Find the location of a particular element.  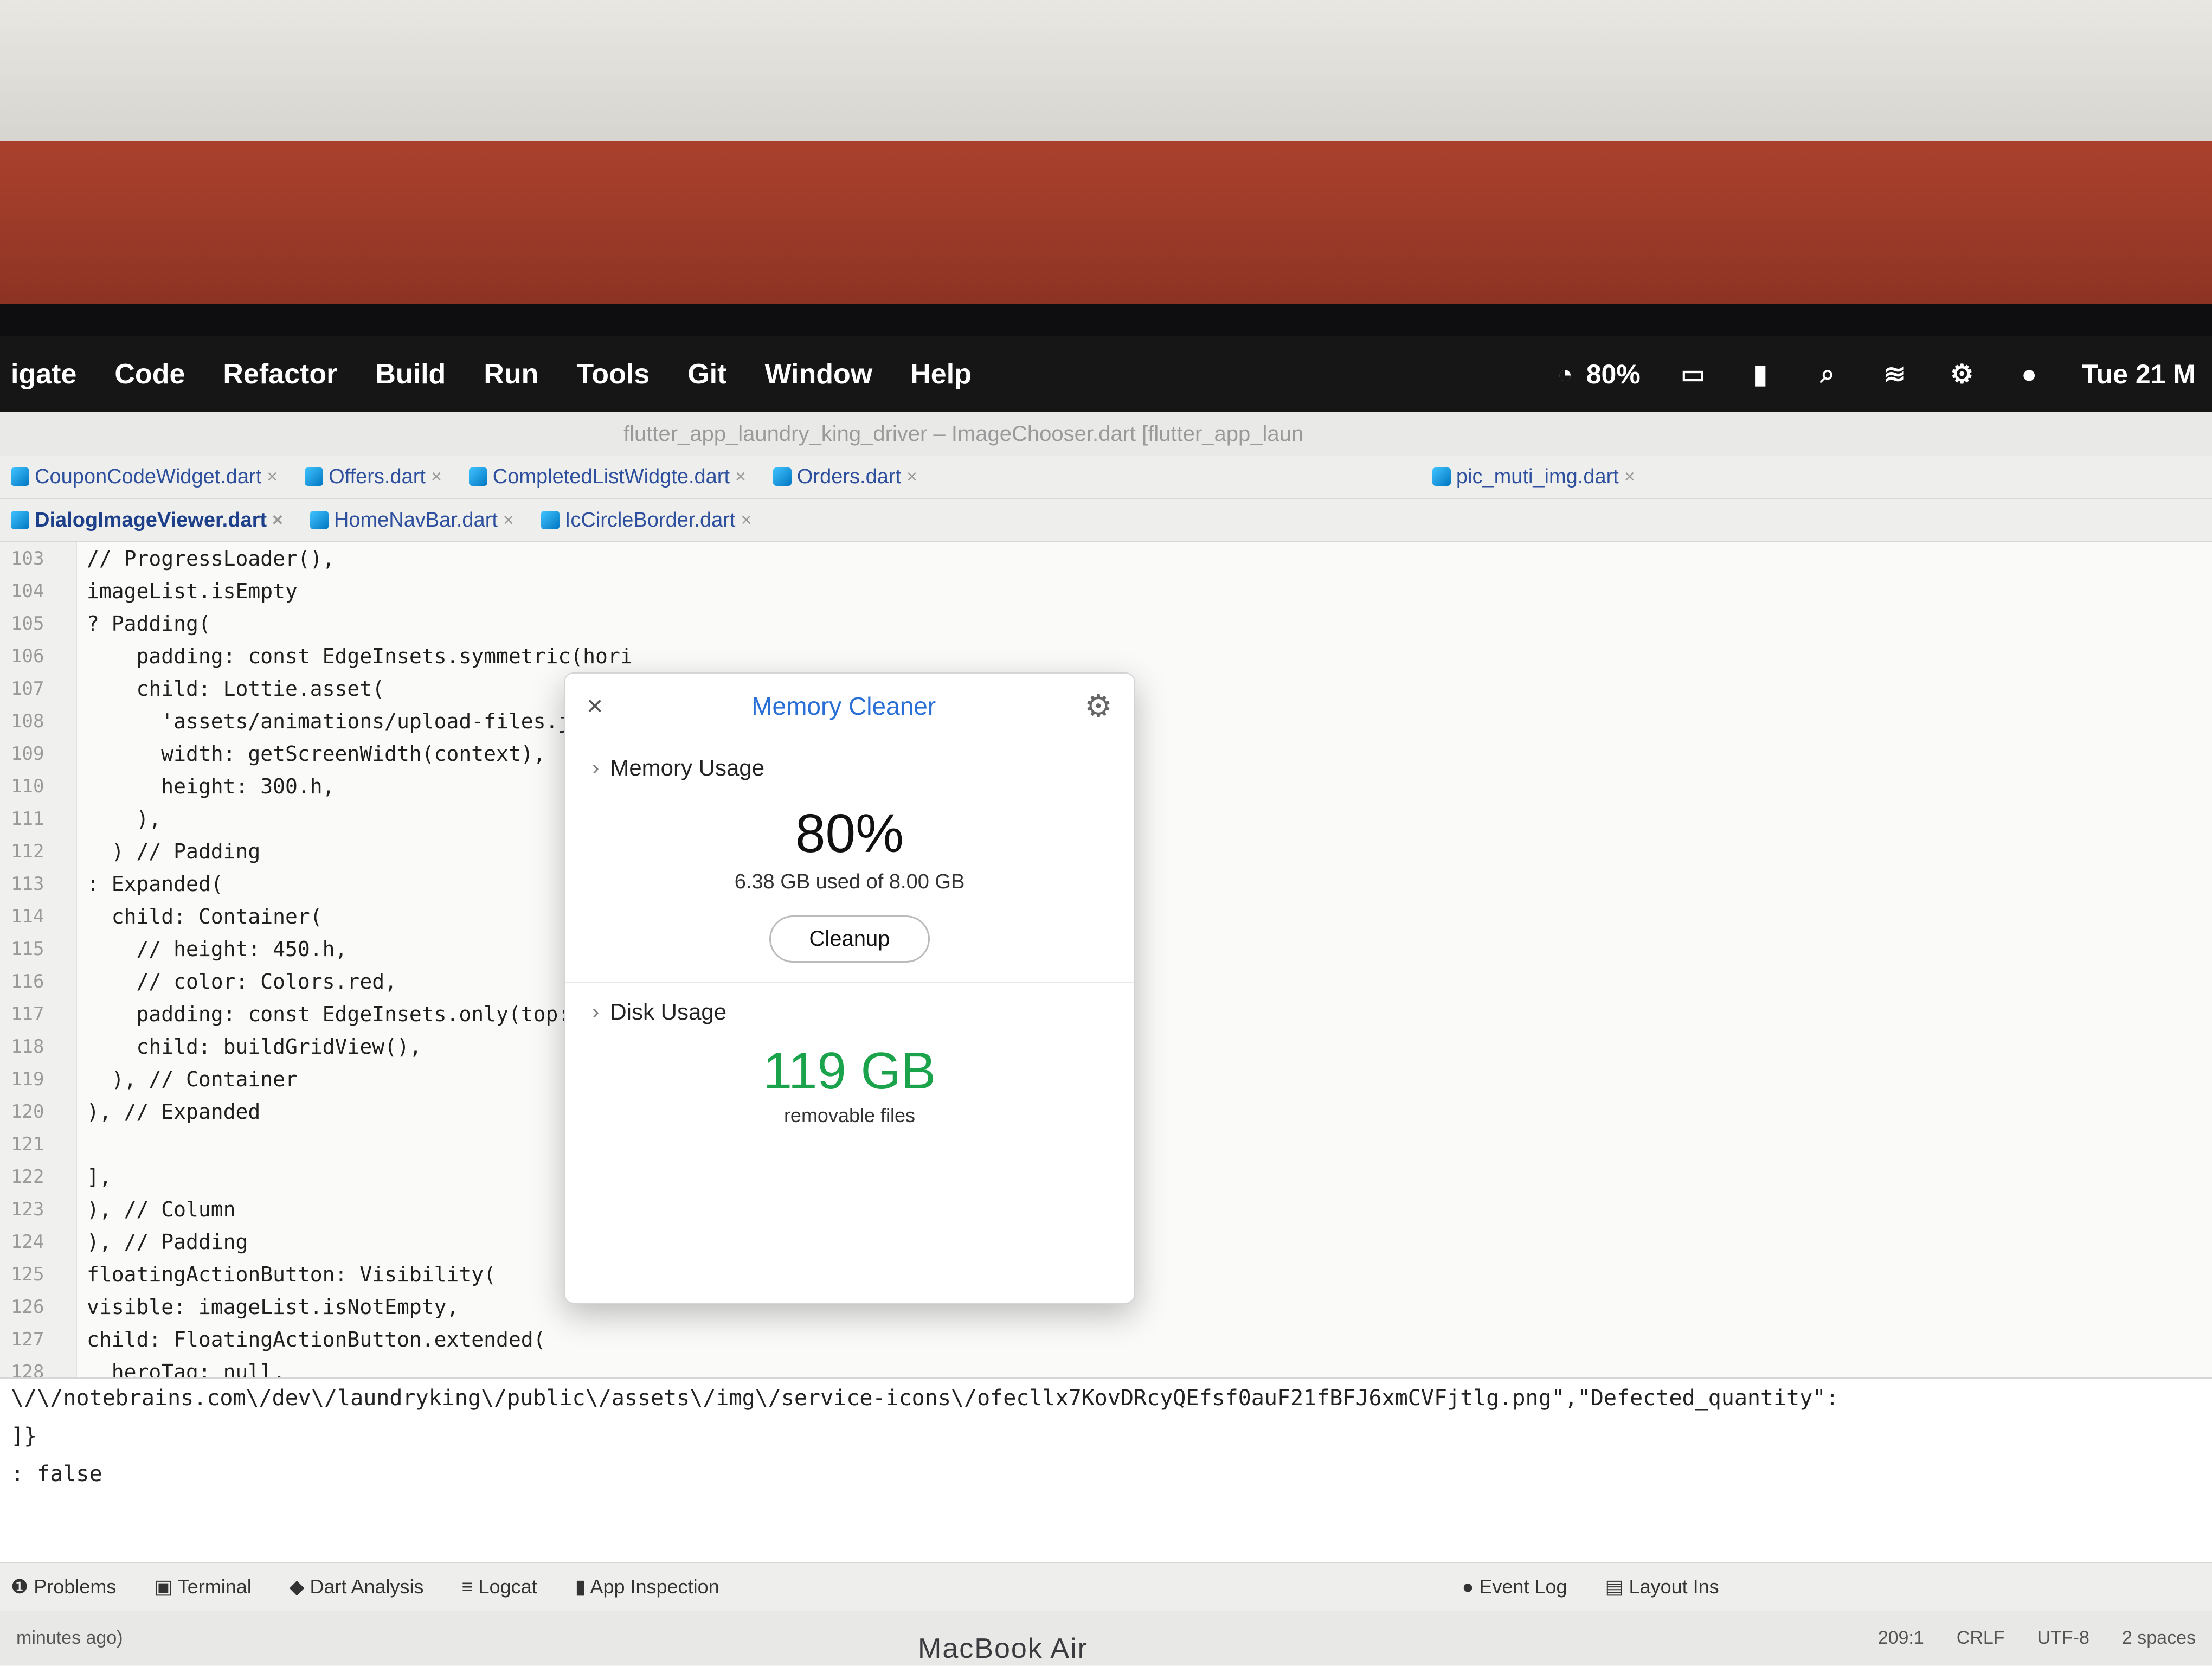

memory-used-text: 6.38 GB used of 8.00 GB is located at coordinates (849, 881).